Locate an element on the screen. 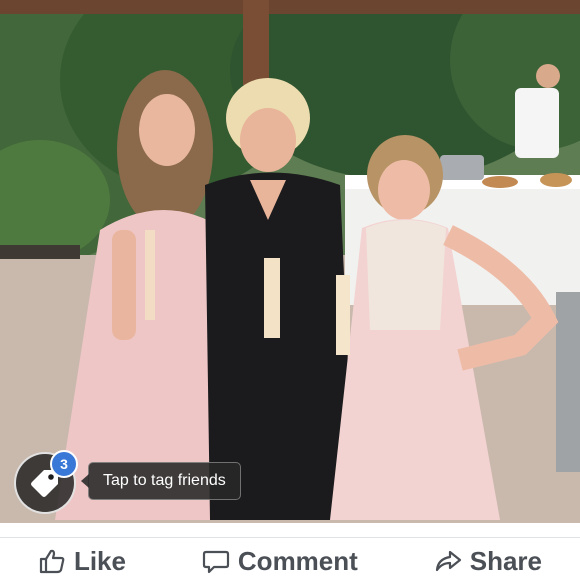 The width and height of the screenshot is (580, 580). thumbs-up-icon is located at coordinates (52, 561).